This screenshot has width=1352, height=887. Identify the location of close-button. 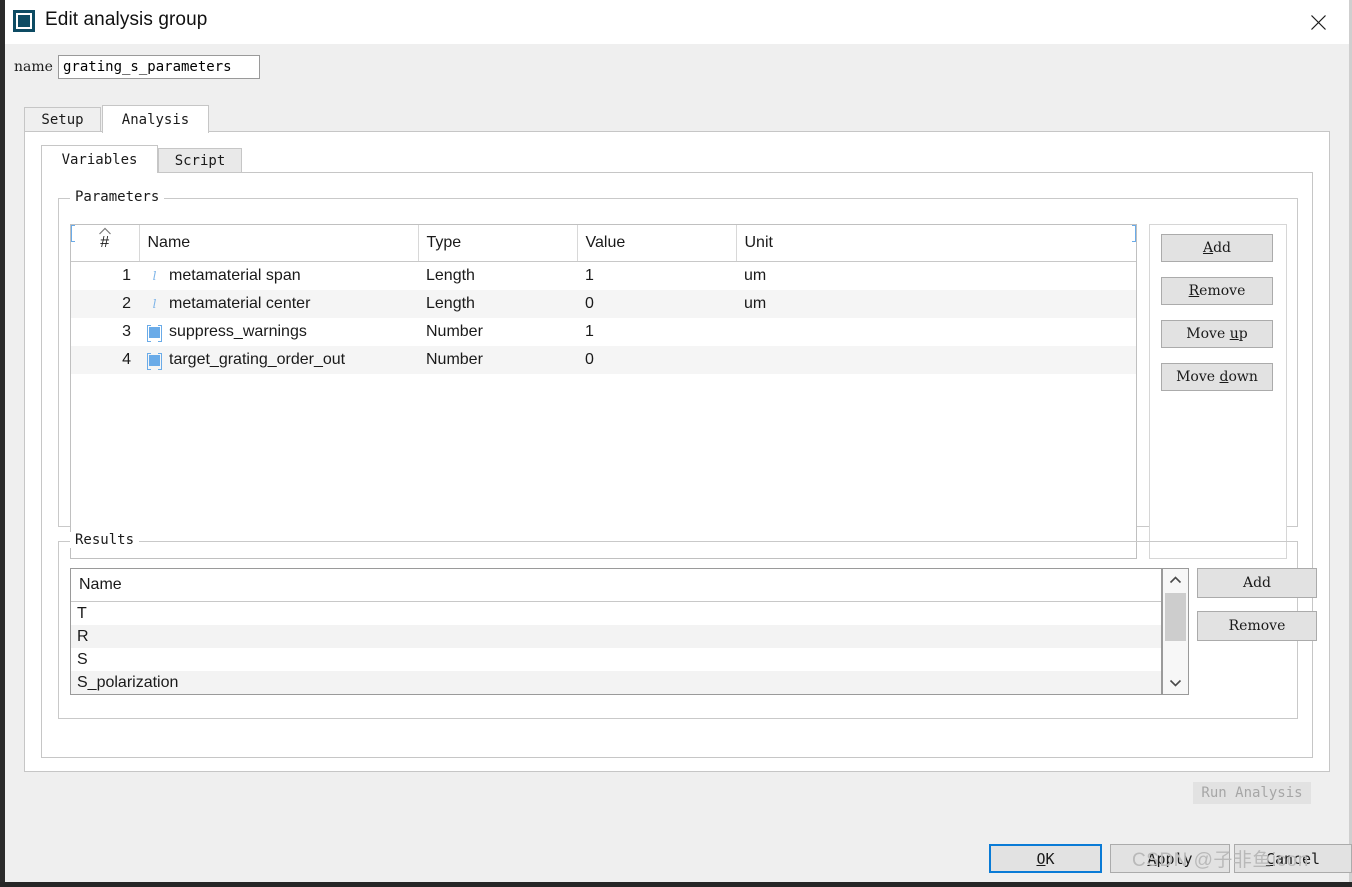
(1318, 22).